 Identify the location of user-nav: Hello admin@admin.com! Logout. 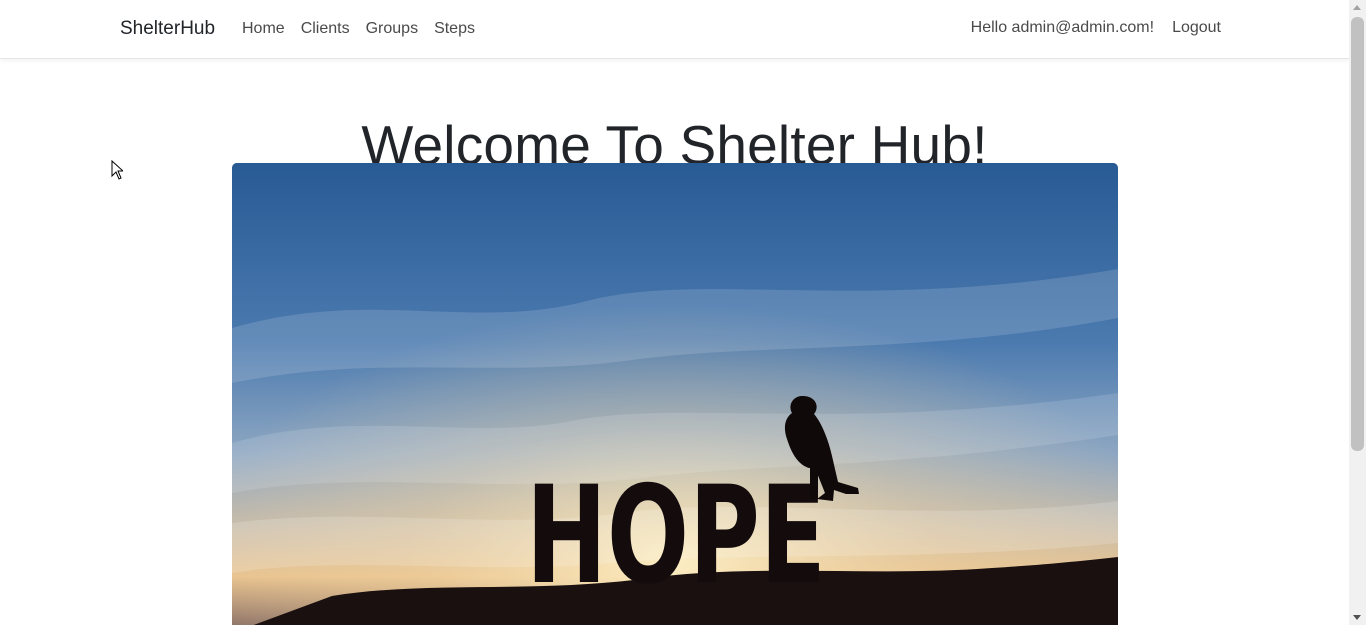
(1096, 28).